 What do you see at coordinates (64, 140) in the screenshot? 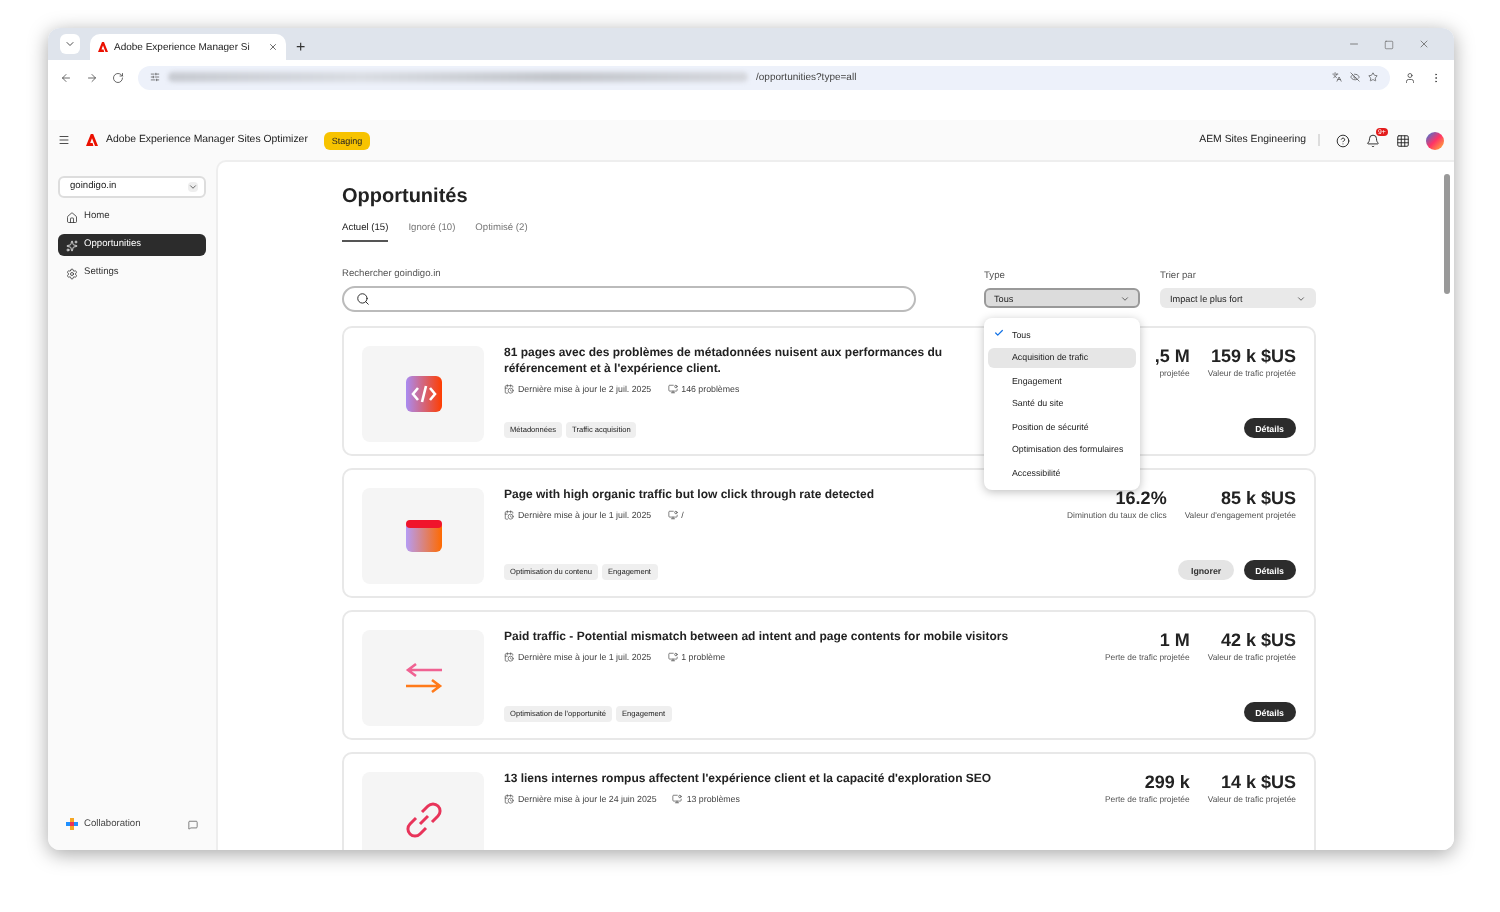
I see `menu-icon` at bounding box center [64, 140].